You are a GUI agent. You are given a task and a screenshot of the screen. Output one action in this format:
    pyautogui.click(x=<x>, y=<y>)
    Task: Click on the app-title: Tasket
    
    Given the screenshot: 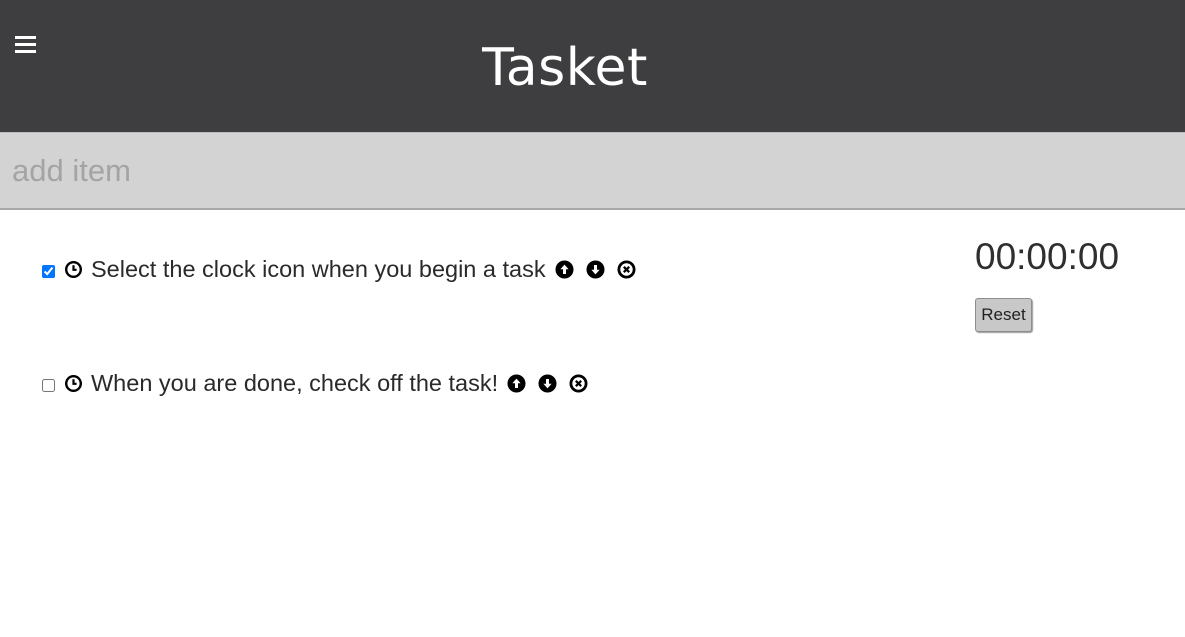 What is the action you would take?
    pyautogui.click(x=565, y=68)
    